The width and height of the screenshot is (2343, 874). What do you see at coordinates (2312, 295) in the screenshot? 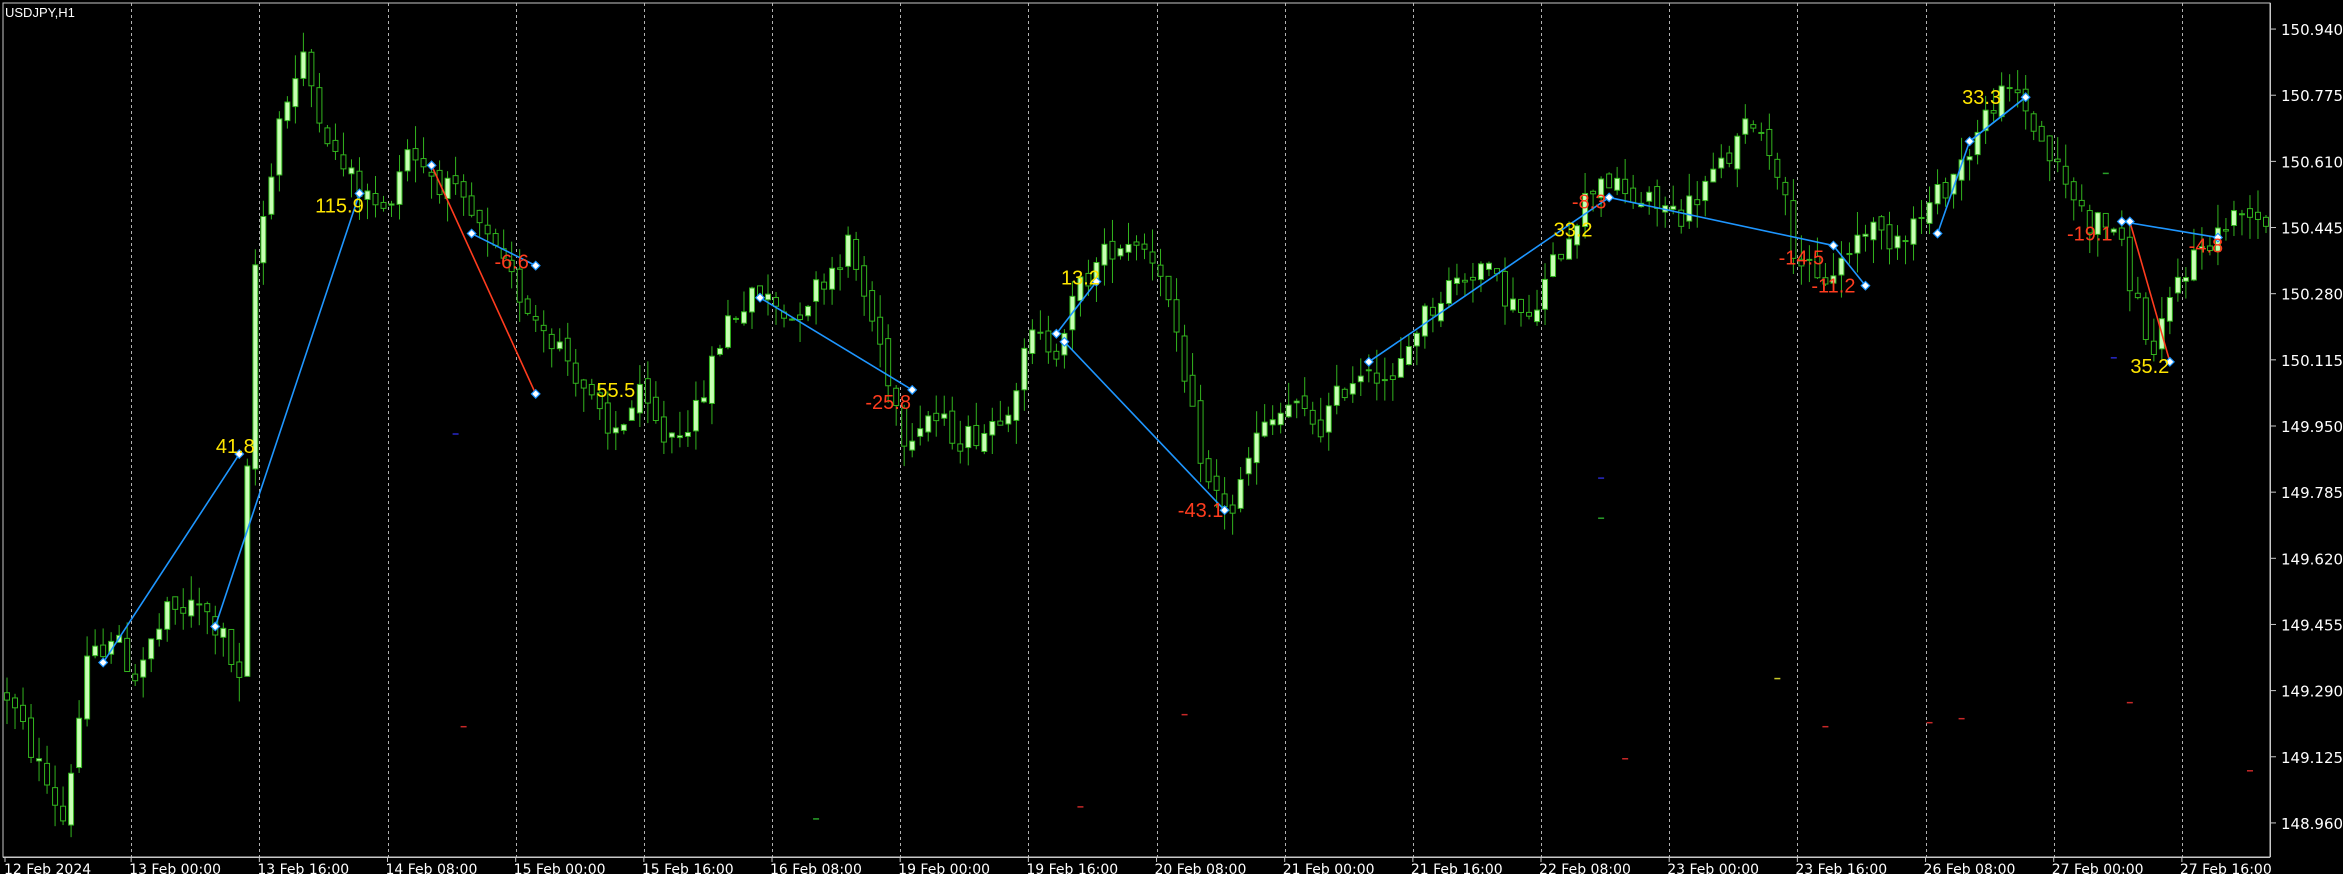
I see `price-tick-label: 150.280` at bounding box center [2312, 295].